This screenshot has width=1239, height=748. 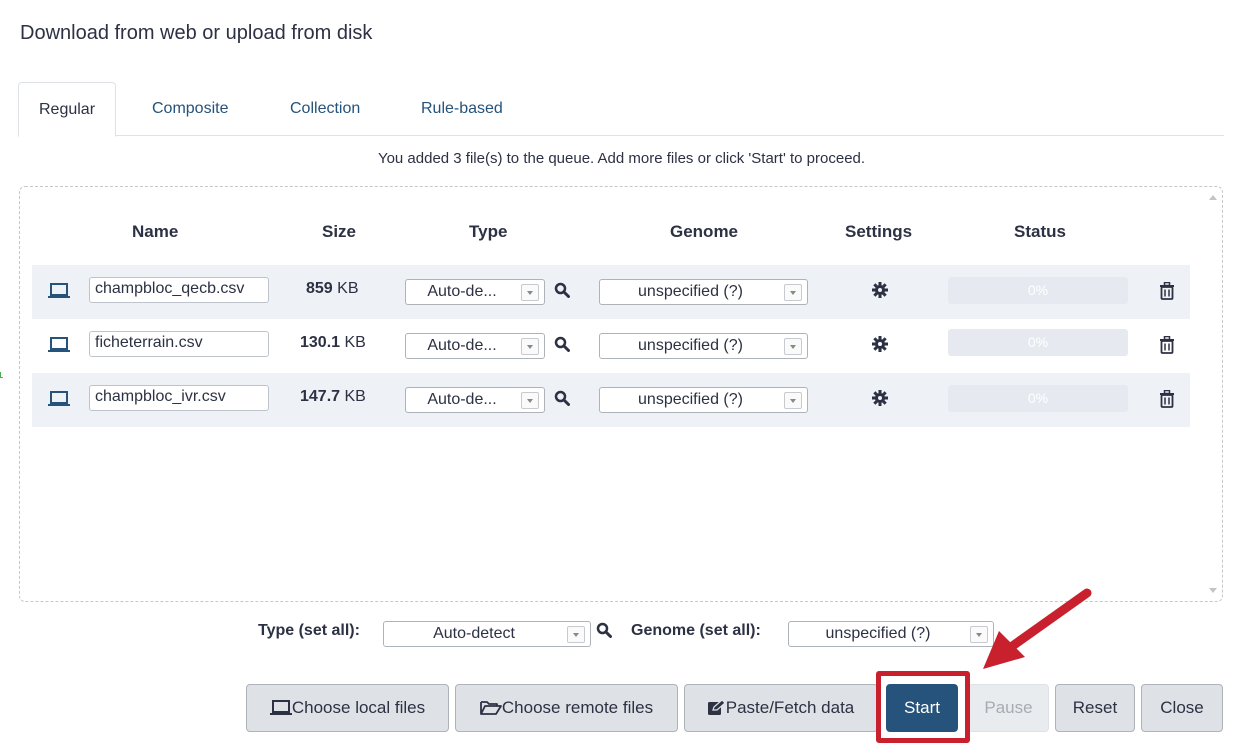 What do you see at coordinates (358, 707) in the screenshot?
I see `choose-local-files-label: Choose local files` at bounding box center [358, 707].